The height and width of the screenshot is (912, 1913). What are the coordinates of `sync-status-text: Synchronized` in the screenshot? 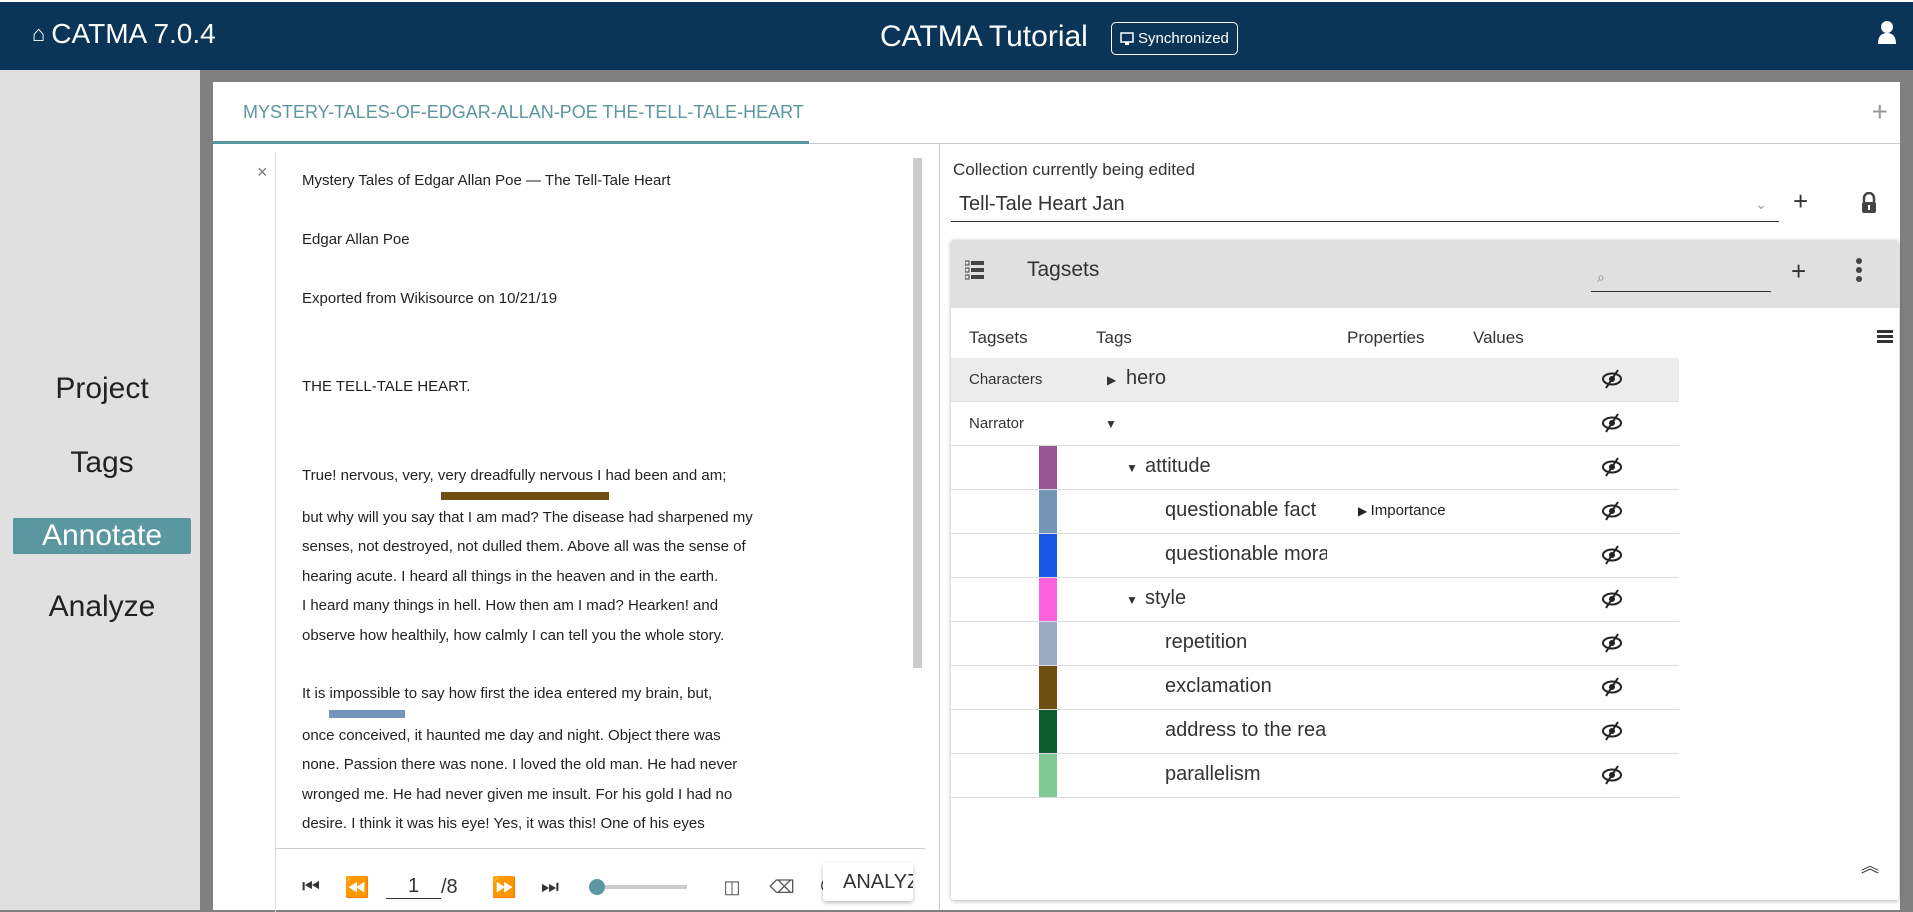 It's located at (1183, 38).